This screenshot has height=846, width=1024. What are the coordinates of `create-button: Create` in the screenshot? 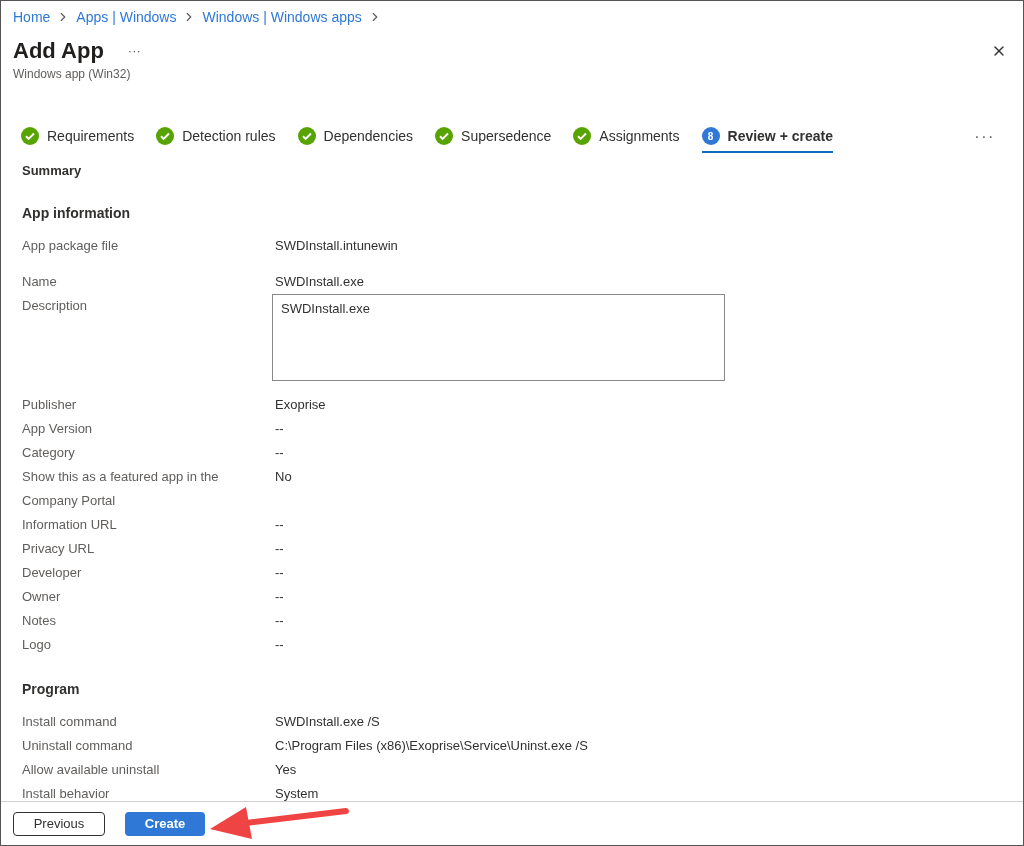 It's located at (165, 823).